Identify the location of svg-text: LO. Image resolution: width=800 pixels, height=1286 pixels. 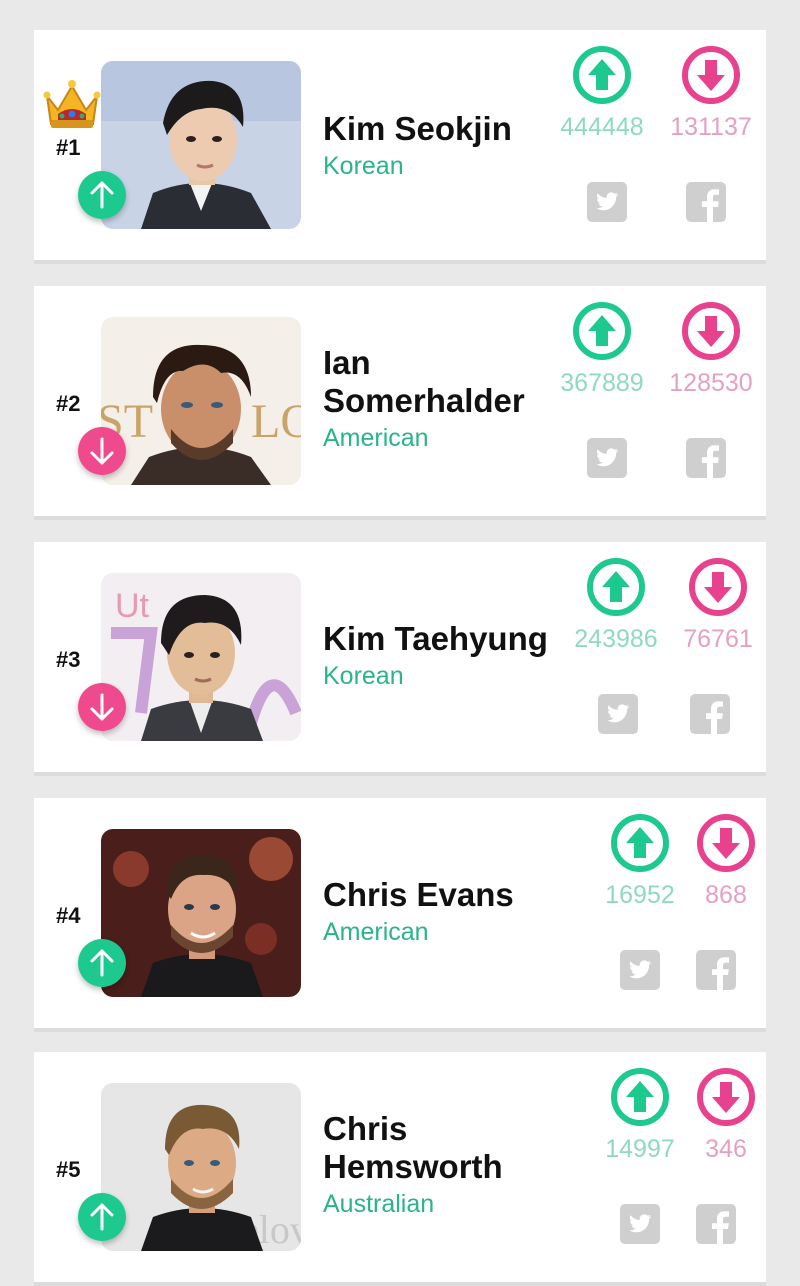
(276, 421).